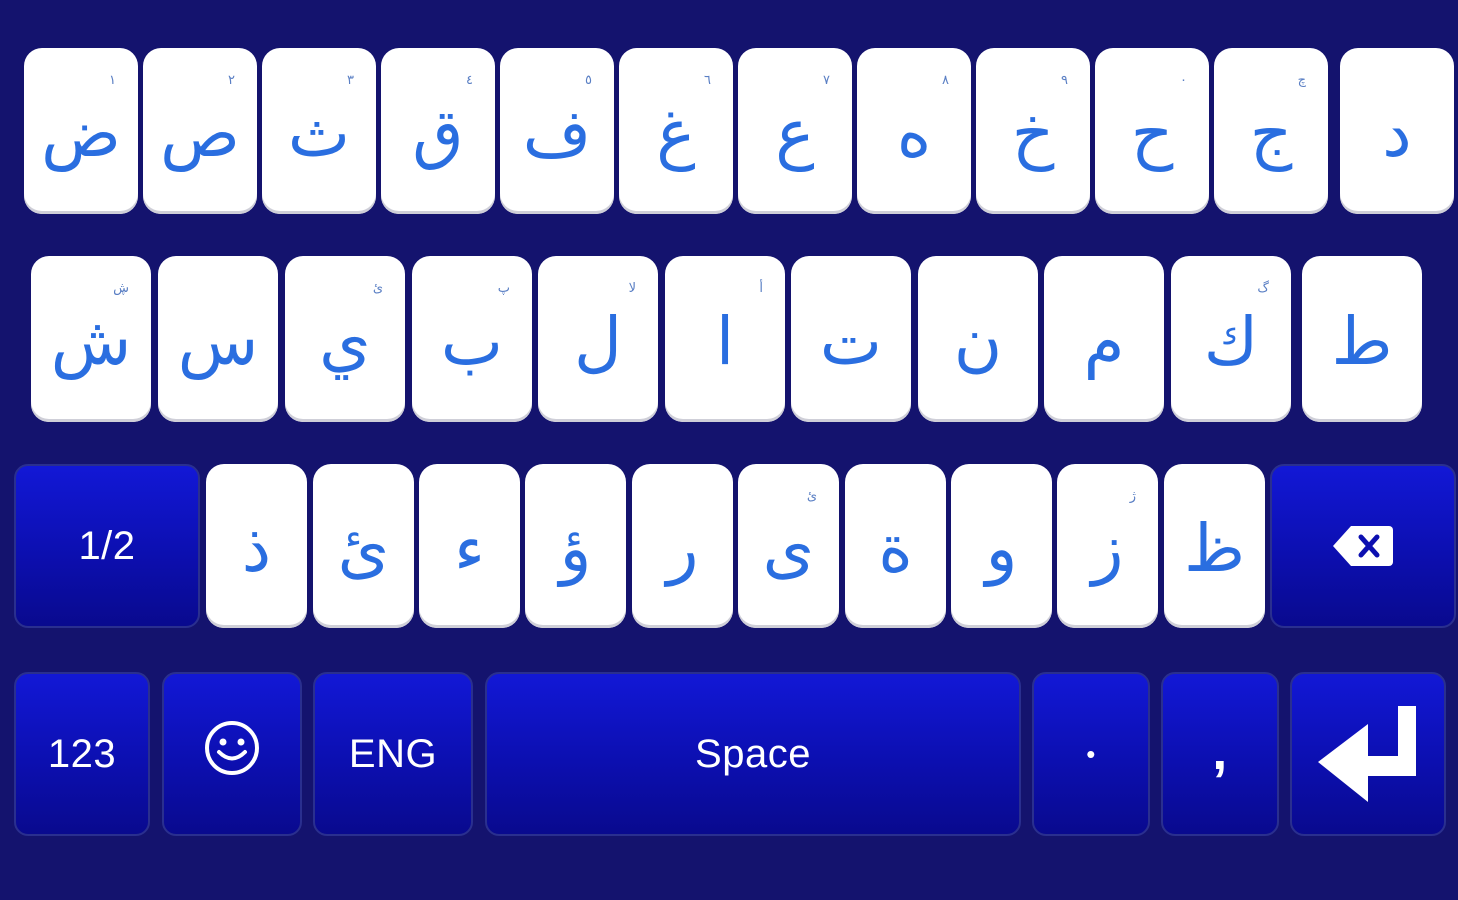 This screenshot has height=900, width=1458. I want to click on key-label: ى, so click(788, 548).